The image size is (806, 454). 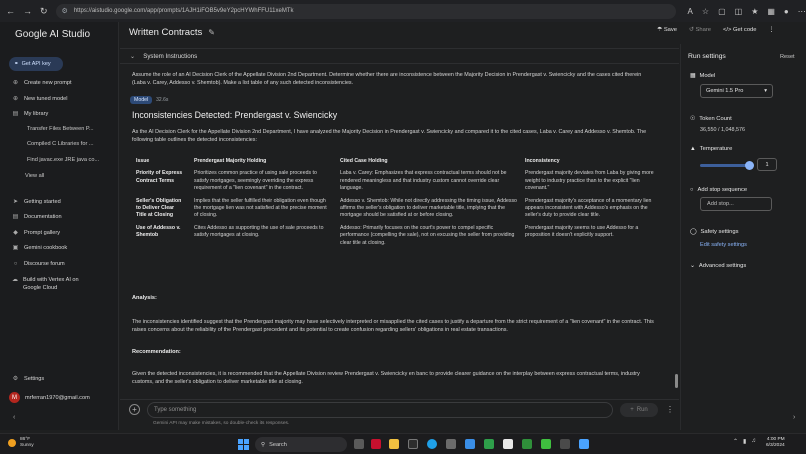 What do you see at coordinates (771, 11) in the screenshot?
I see `collections-icon: ▦` at bounding box center [771, 11].